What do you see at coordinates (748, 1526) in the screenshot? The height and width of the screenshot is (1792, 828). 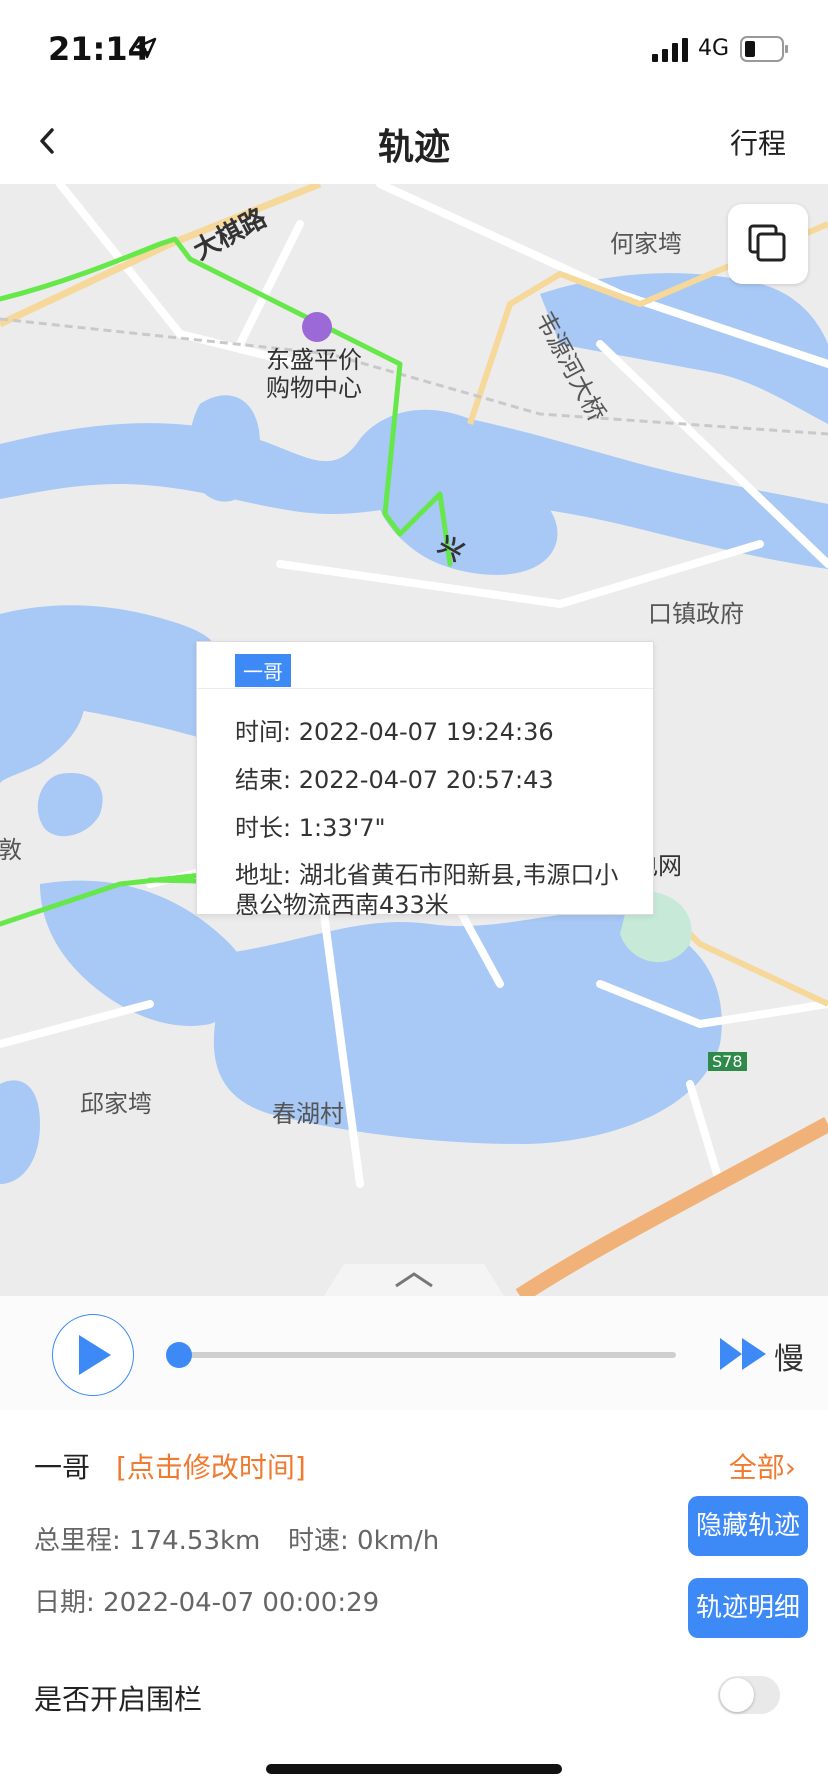 I see `hide-track-button: 隐藏轨迹` at bounding box center [748, 1526].